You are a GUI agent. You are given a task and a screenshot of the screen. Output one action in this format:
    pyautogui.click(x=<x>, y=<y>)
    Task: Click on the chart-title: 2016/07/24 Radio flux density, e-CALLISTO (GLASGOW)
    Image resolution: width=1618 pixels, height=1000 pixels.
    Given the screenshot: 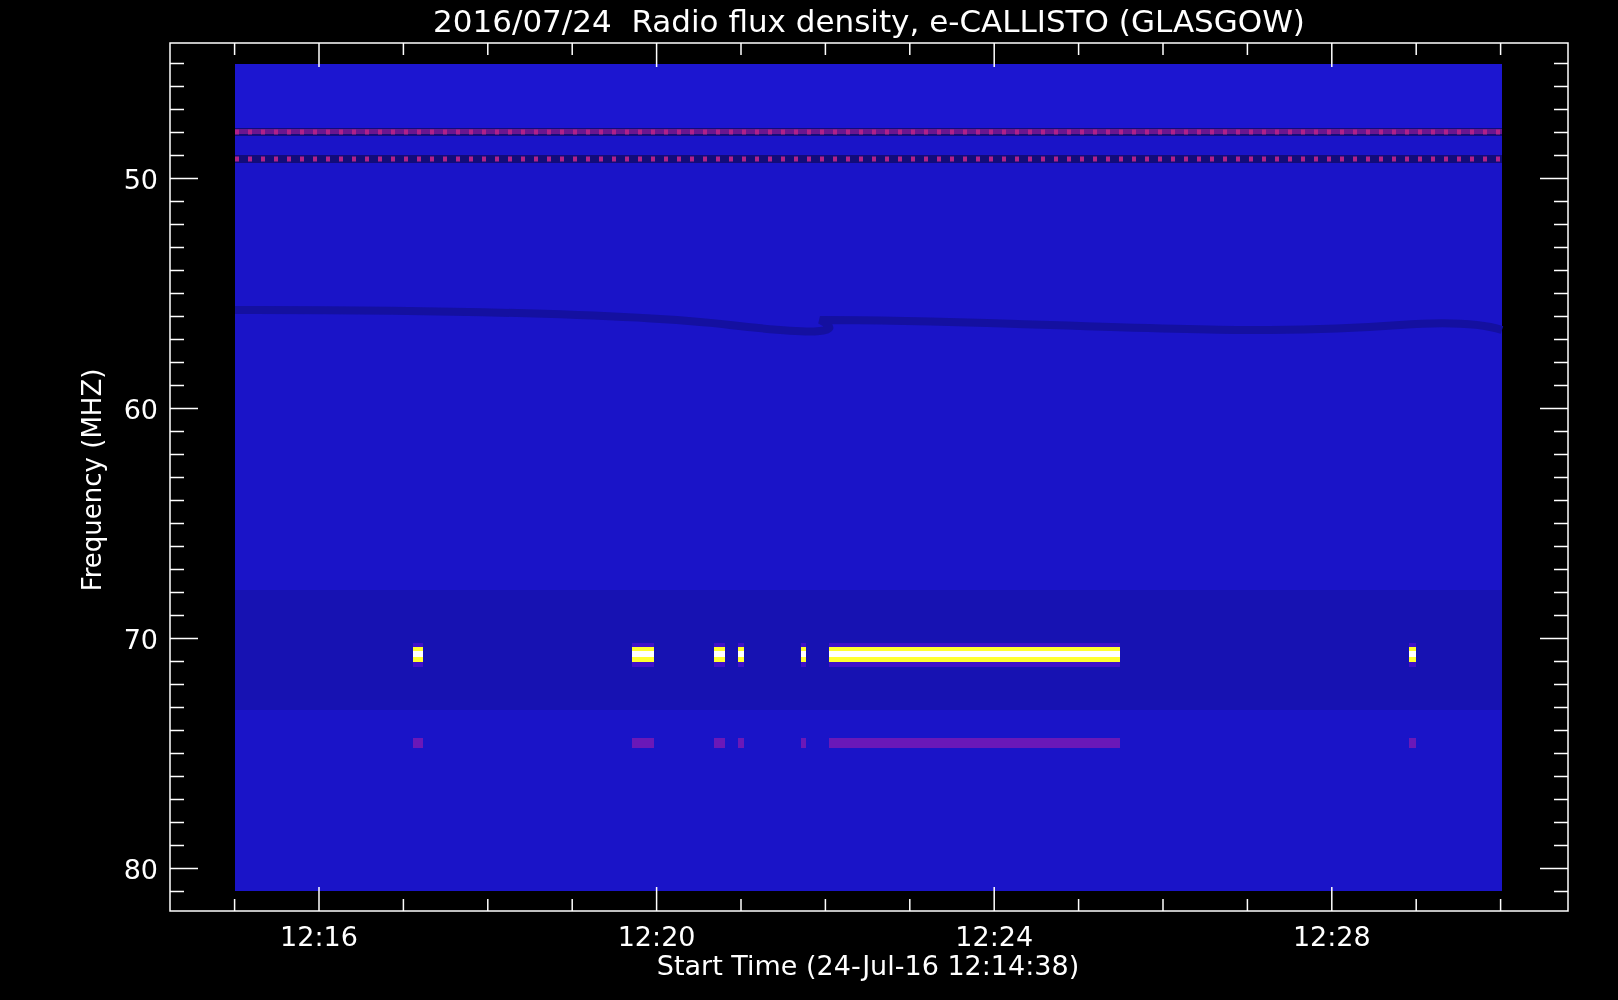 What is the action you would take?
    pyautogui.click(x=869, y=21)
    